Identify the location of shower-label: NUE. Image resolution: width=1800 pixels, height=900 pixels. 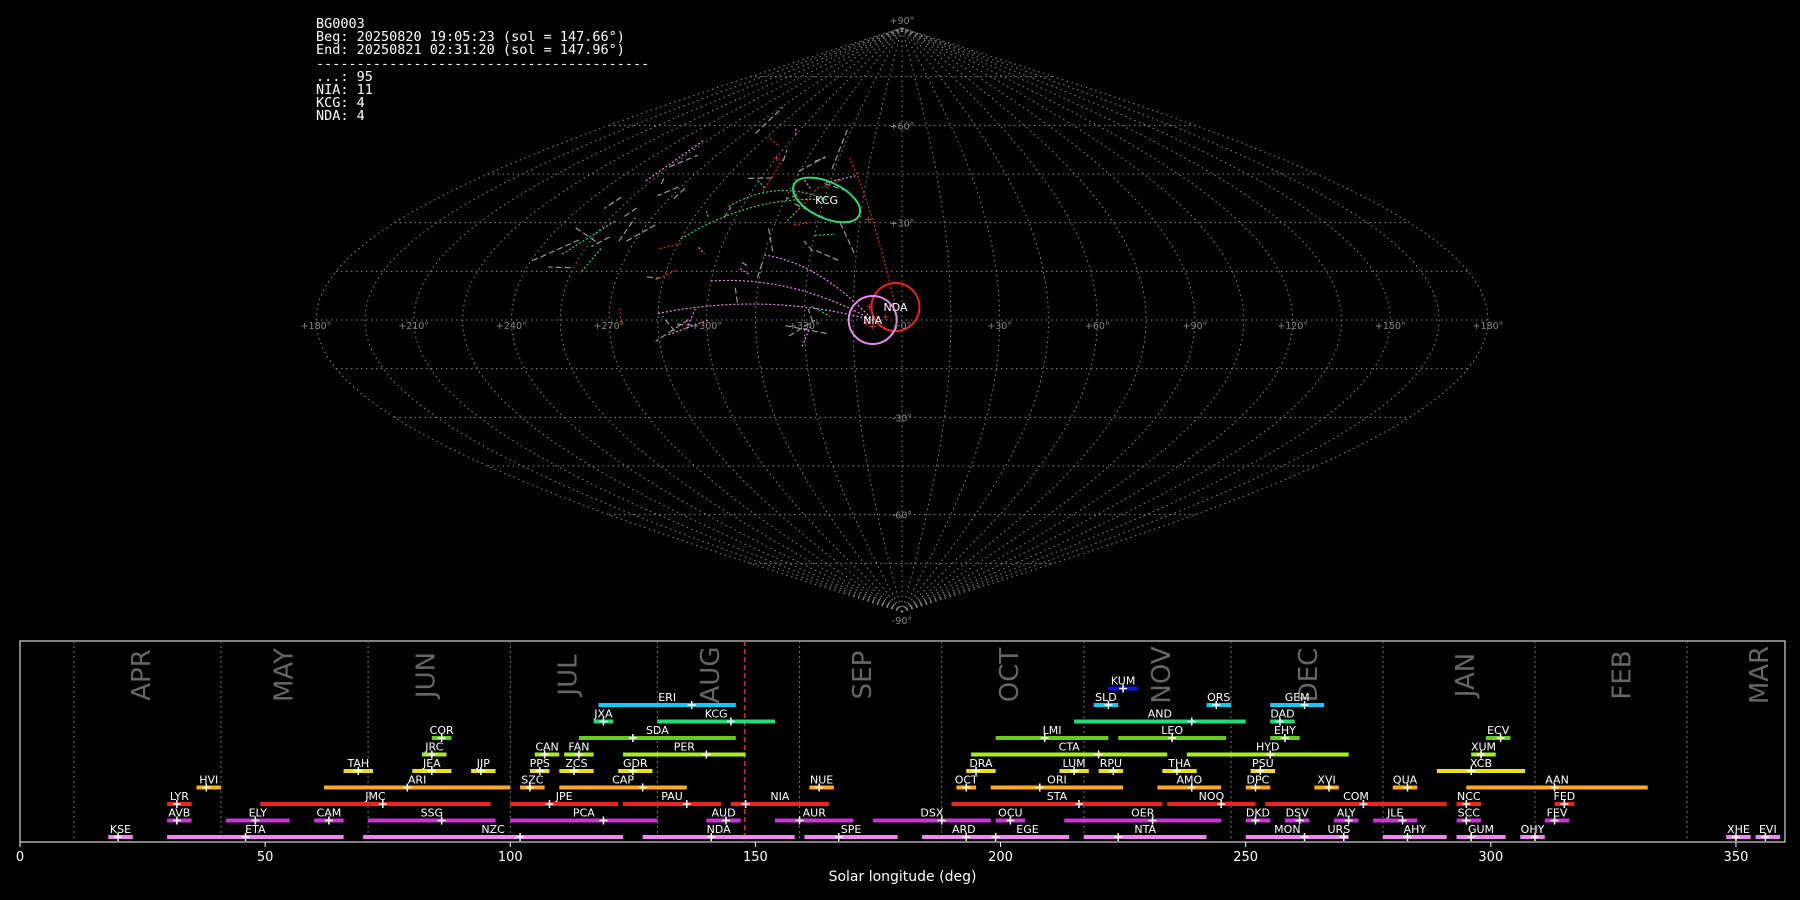
(821, 780).